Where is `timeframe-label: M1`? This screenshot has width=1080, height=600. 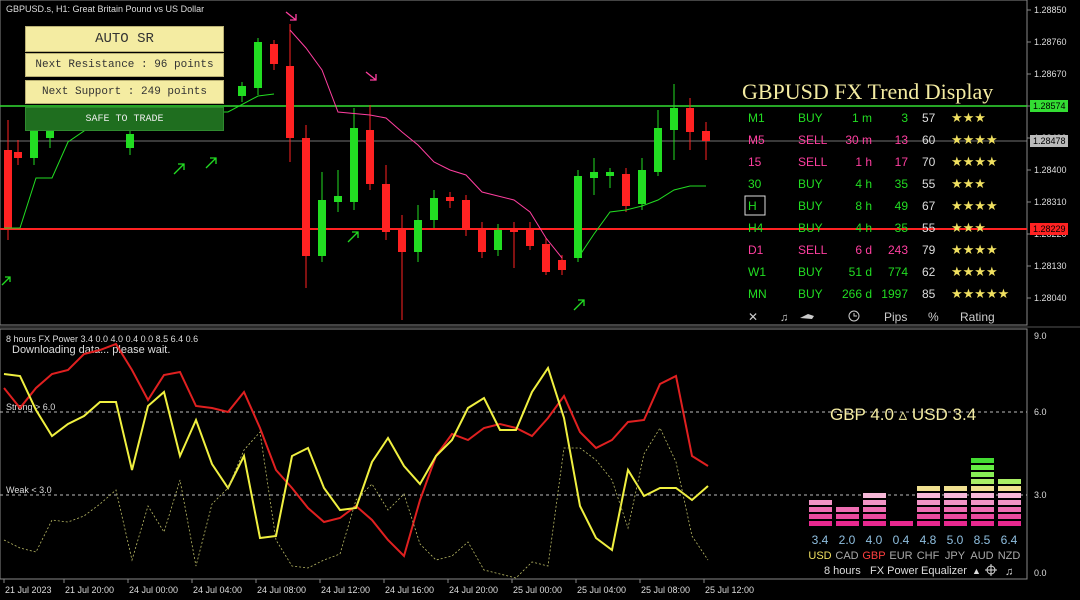 timeframe-label: M1 is located at coordinates (756, 118).